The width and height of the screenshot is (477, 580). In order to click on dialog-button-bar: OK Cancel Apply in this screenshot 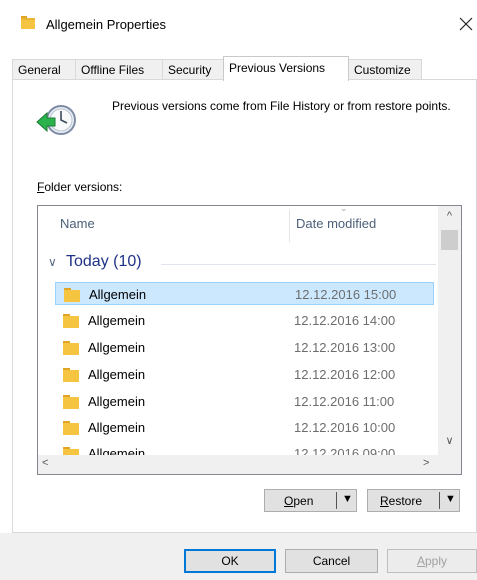, I will do `click(238, 556)`.